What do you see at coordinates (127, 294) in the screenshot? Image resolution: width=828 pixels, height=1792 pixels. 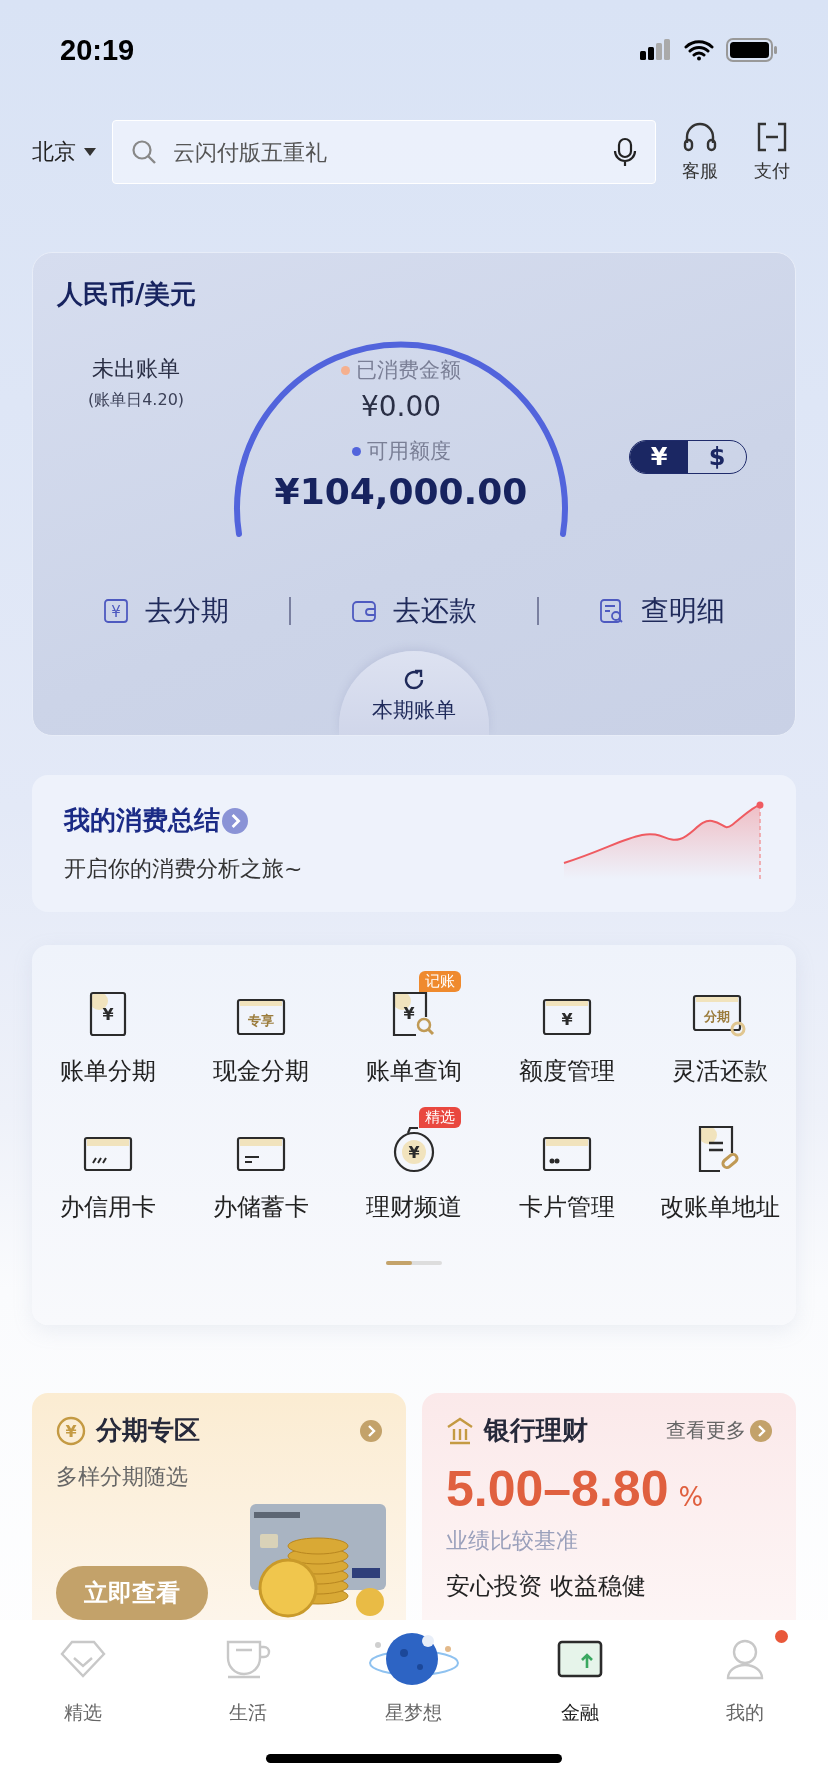 I see `card-title: 人民币/美元` at bounding box center [127, 294].